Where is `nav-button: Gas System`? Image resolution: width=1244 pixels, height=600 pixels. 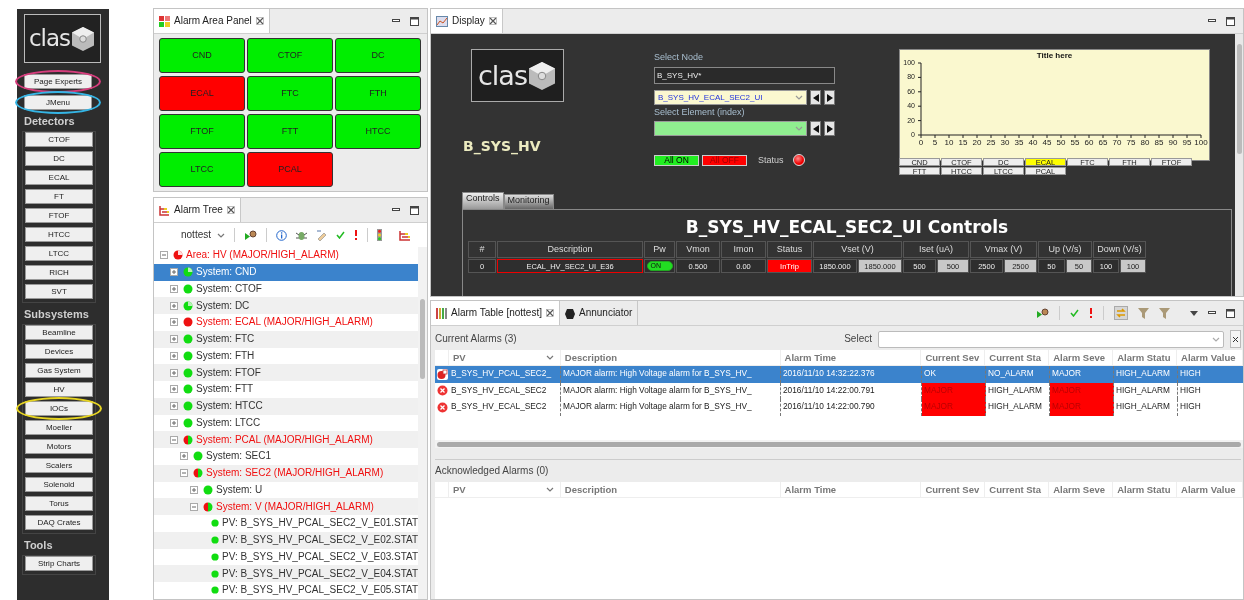 nav-button: Gas System is located at coordinates (59, 370).